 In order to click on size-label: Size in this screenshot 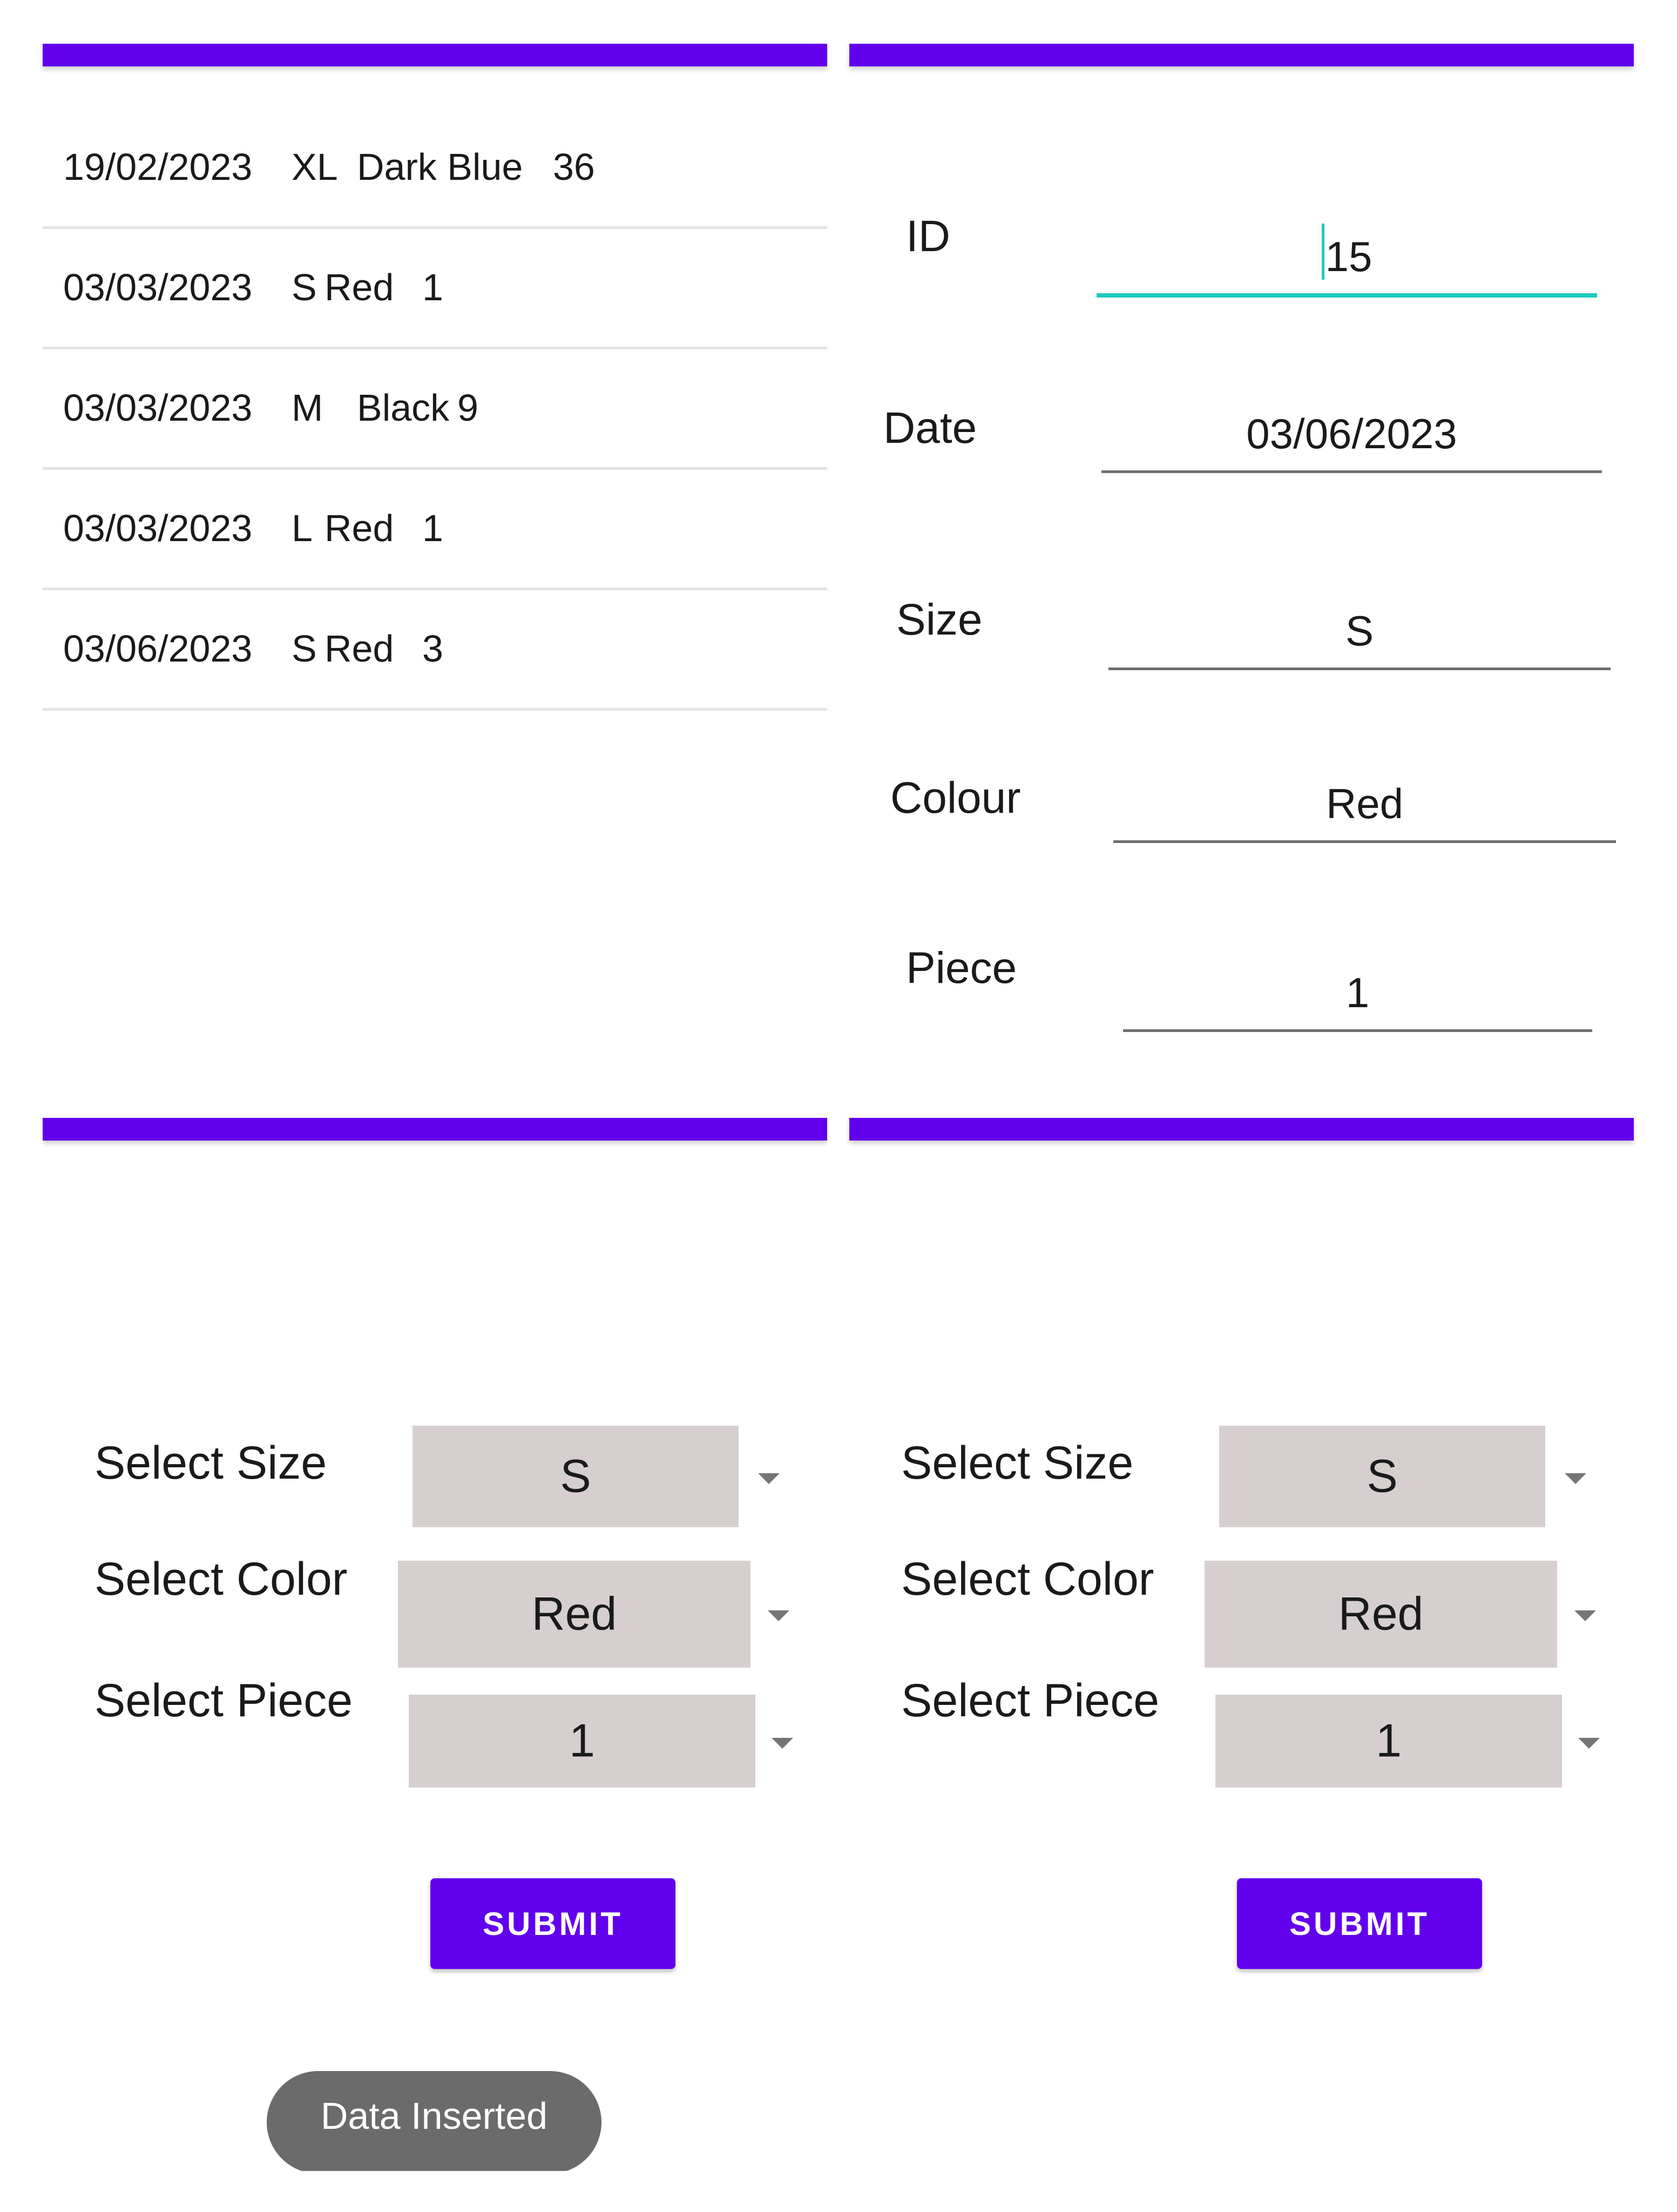, I will do `click(939, 619)`.